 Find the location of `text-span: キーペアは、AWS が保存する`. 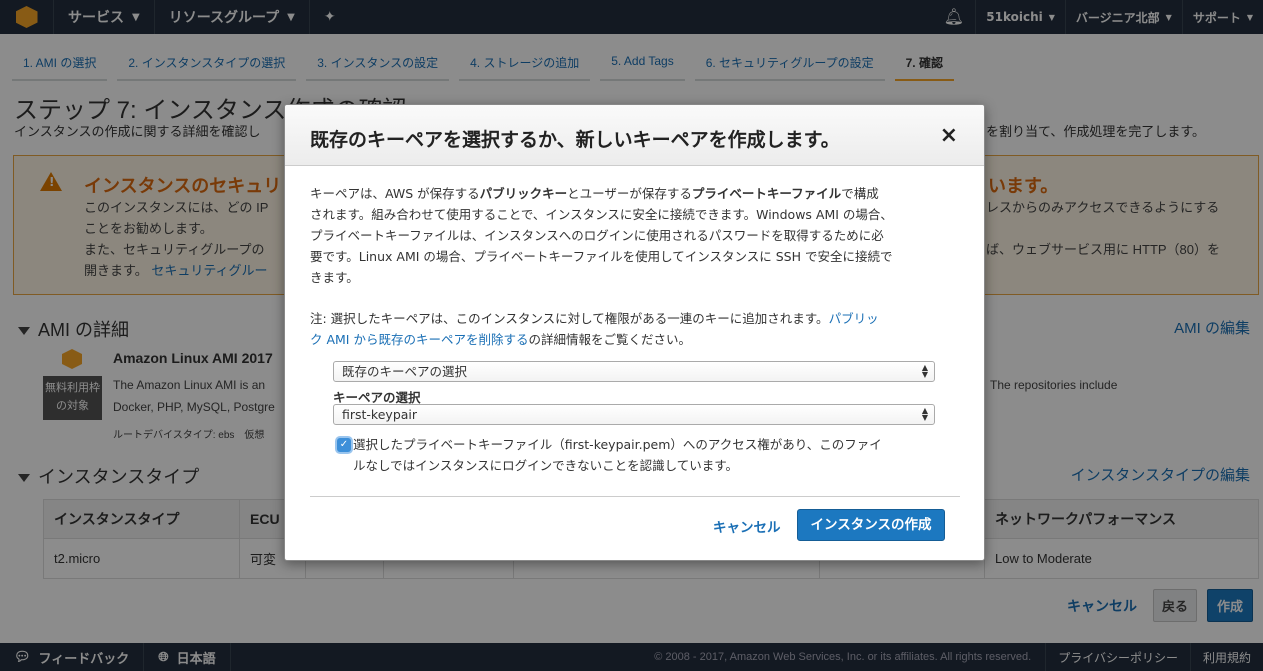

text-span: キーペアは、AWS が保存する is located at coordinates (395, 193).